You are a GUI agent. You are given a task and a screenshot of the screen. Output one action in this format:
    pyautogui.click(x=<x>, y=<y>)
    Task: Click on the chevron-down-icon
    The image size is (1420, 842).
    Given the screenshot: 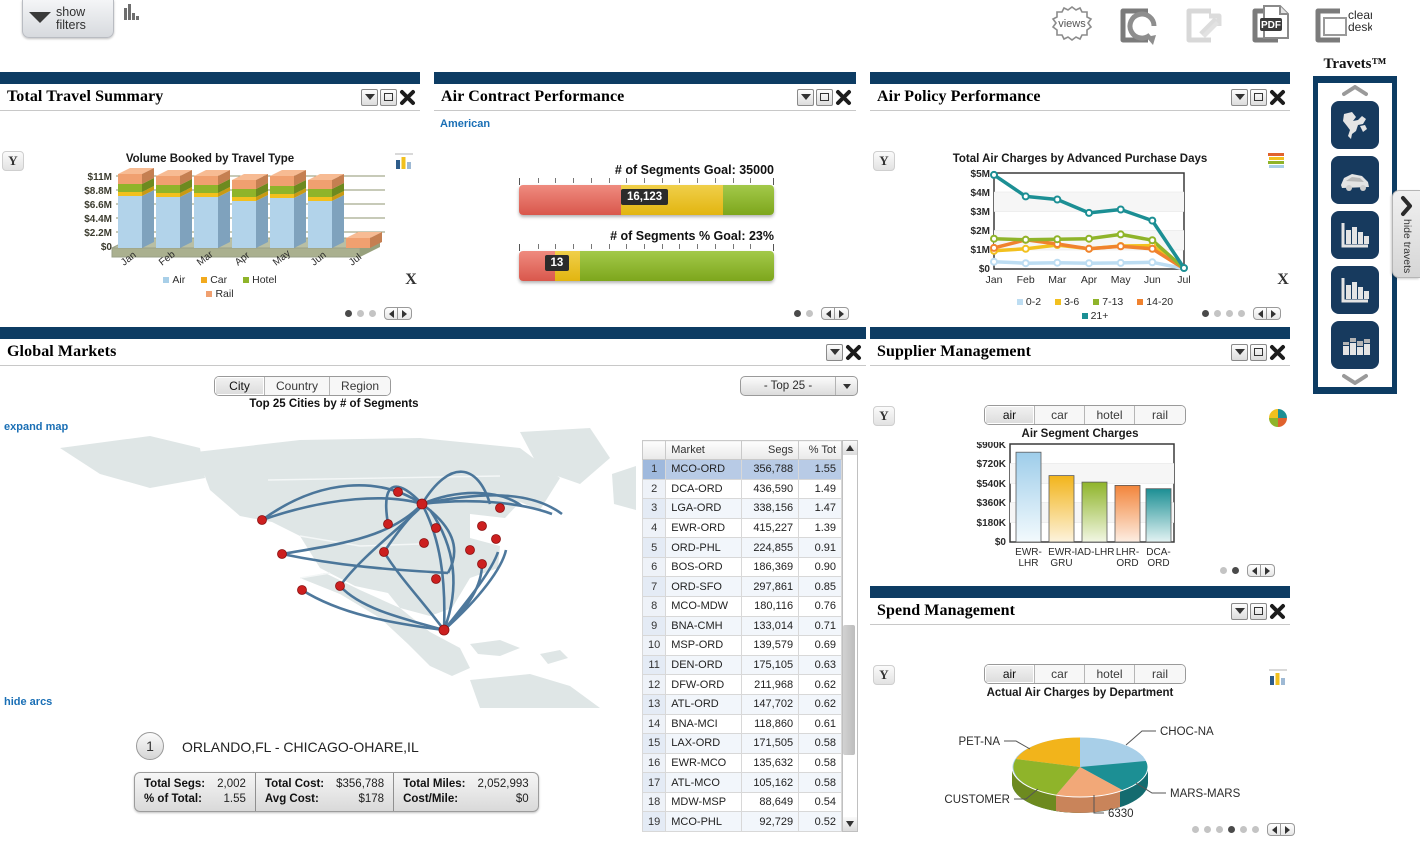 What is the action you would take?
    pyautogui.click(x=846, y=386)
    